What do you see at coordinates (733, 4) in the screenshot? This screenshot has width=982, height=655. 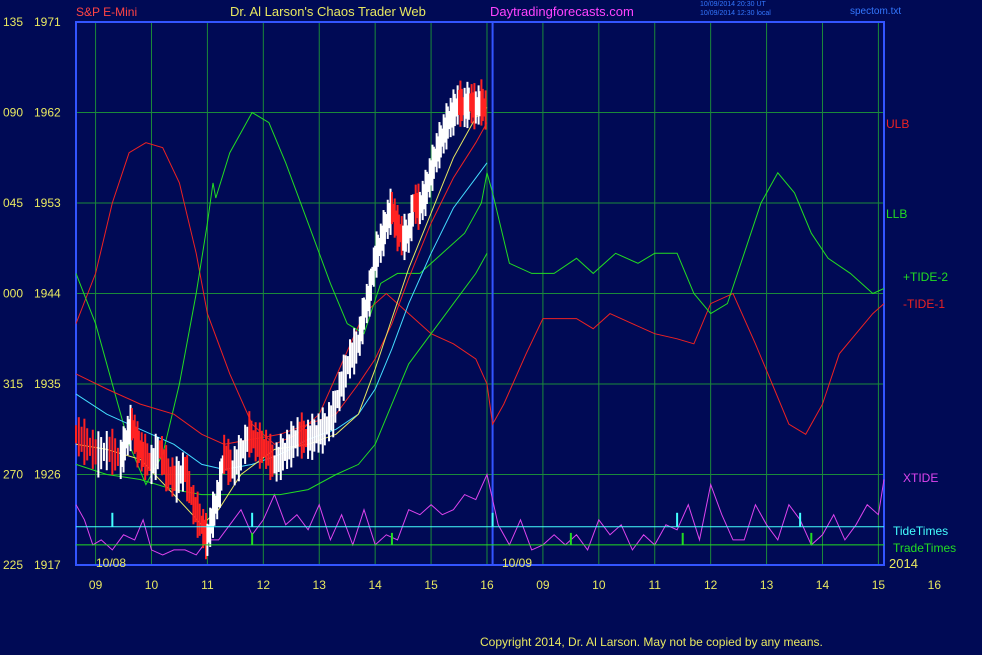 I see `timestamp-ut: 10/09/2014 20:30 UT` at bounding box center [733, 4].